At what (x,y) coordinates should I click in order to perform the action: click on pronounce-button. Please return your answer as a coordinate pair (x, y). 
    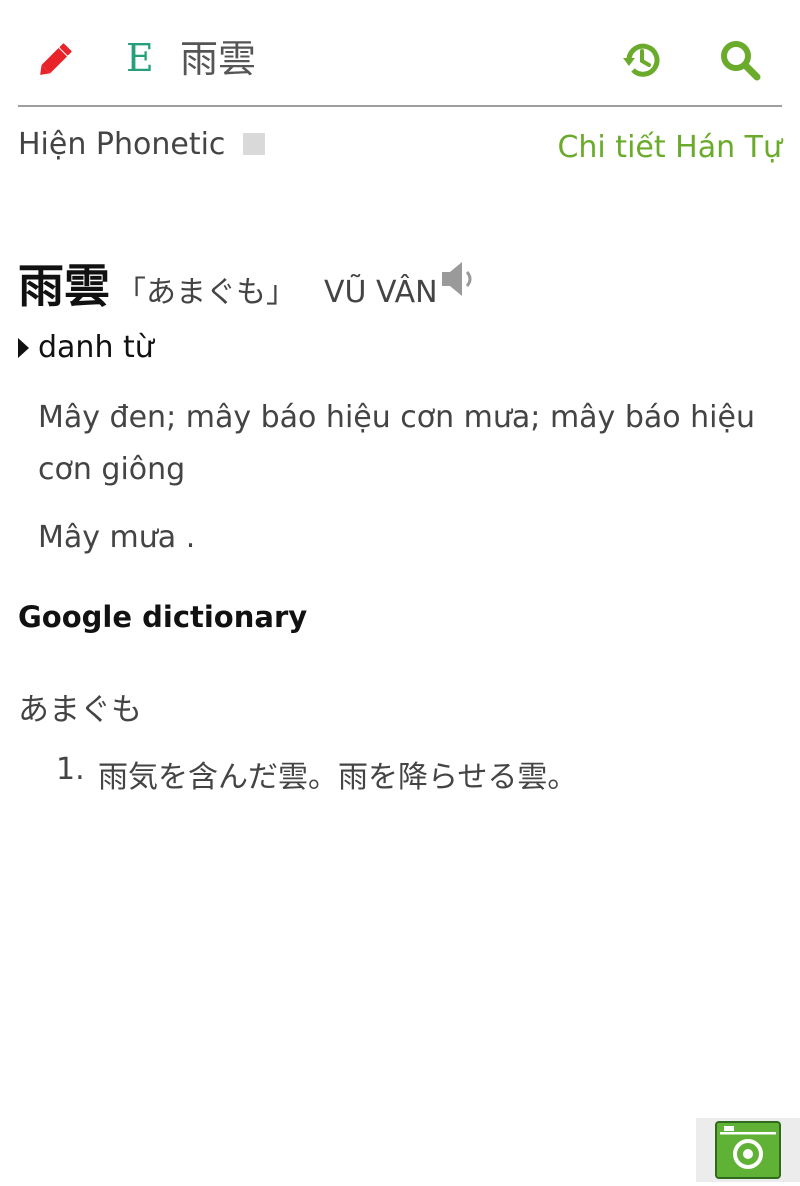
    Looking at the image, I should click on (460, 279).